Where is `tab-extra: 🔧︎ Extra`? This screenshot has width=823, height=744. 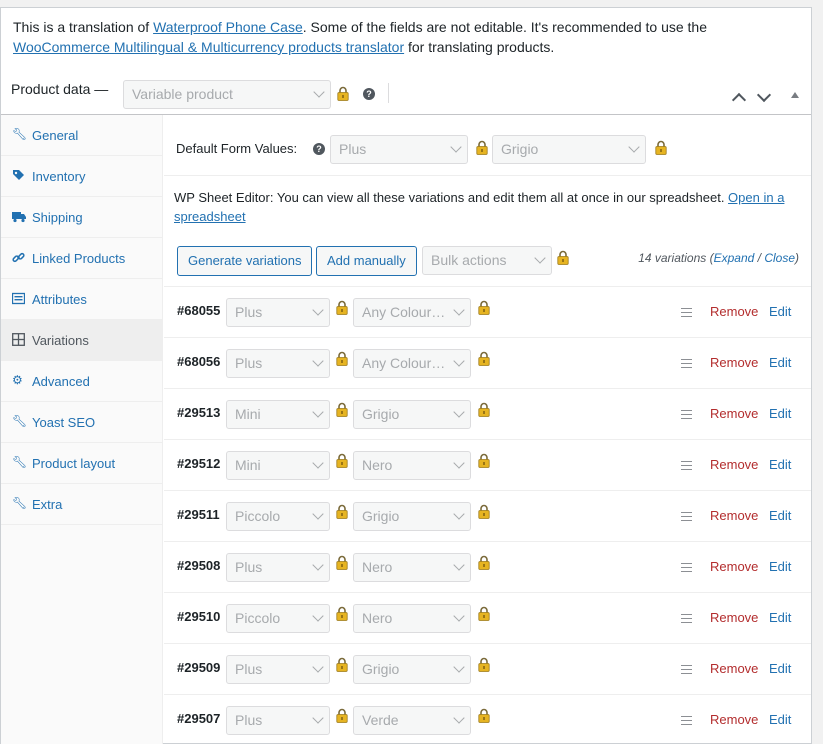
tab-extra: 🔧︎ Extra is located at coordinates (81, 504).